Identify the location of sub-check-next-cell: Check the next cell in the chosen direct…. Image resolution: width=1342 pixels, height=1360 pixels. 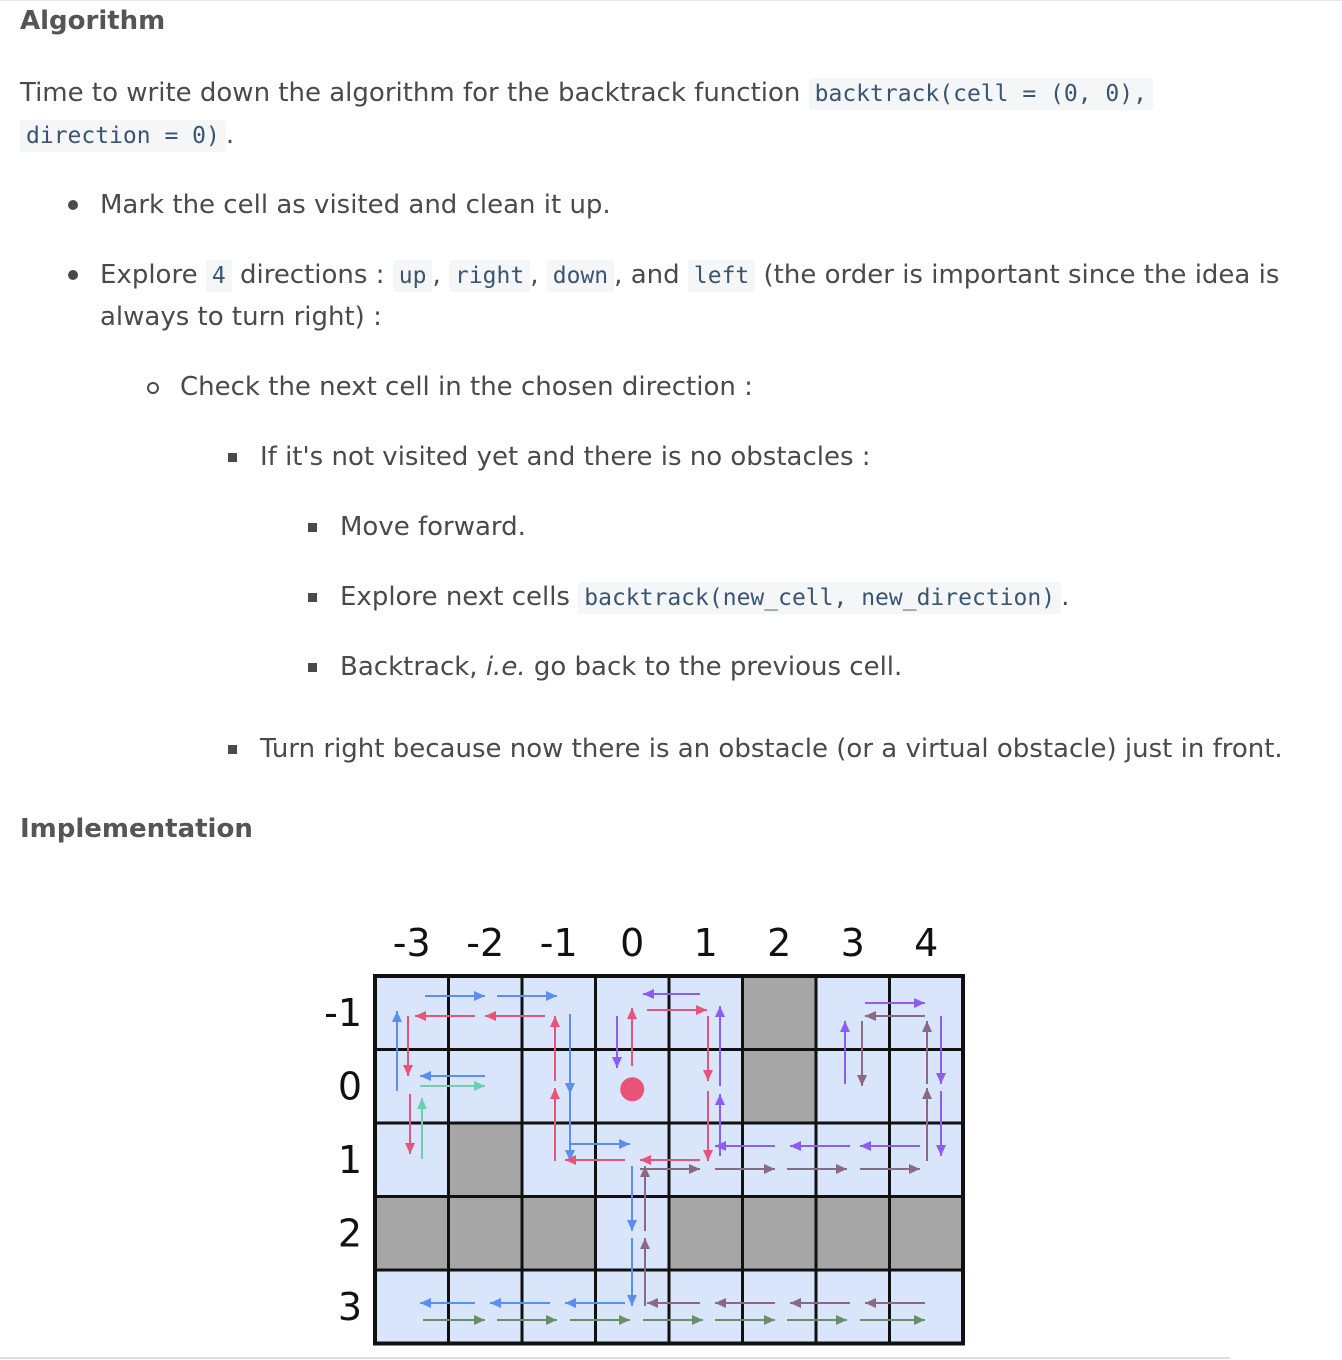
(466, 387).